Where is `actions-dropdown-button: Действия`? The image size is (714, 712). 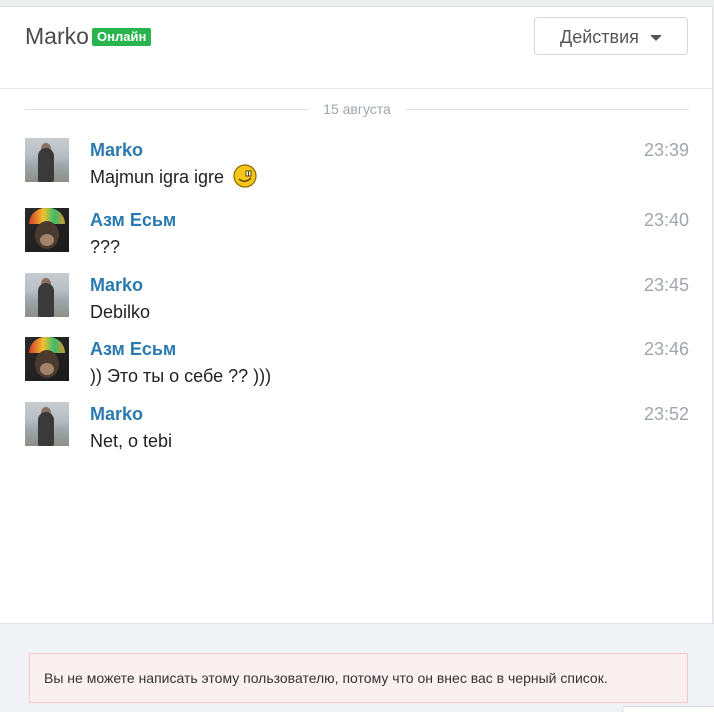
actions-dropdown-button: Действия is located at coordinates (611, 36).